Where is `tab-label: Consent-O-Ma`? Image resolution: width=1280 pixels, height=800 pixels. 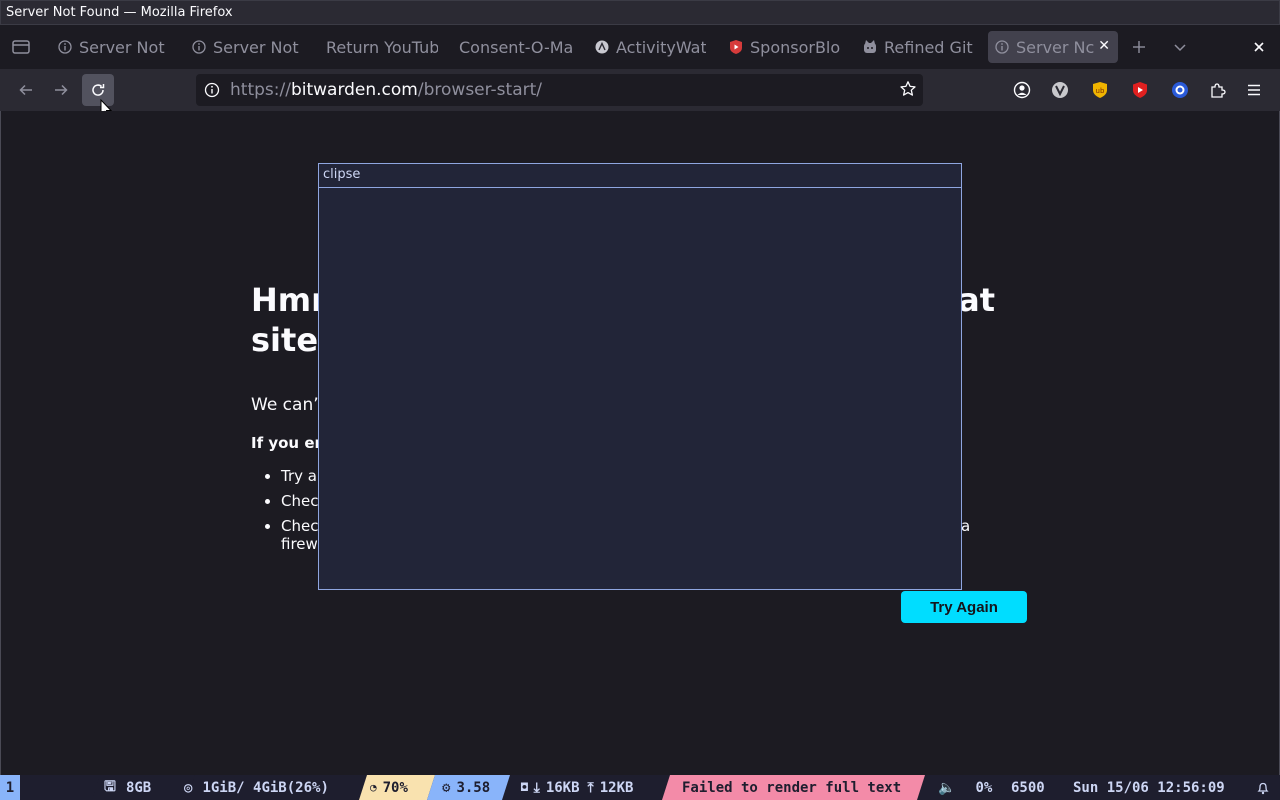 tab-label: Consent-O-Ma is located at coordinates (515, 47).